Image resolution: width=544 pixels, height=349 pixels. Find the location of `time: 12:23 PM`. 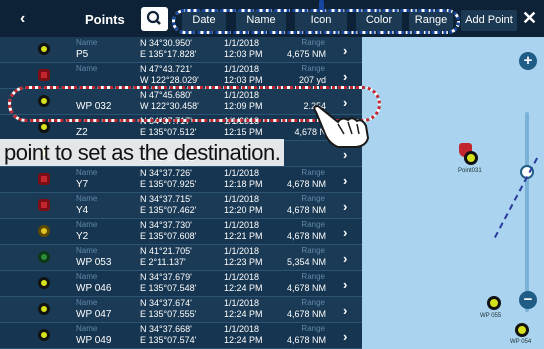

time: 12:23 PM is located at coordinates (243, 262).